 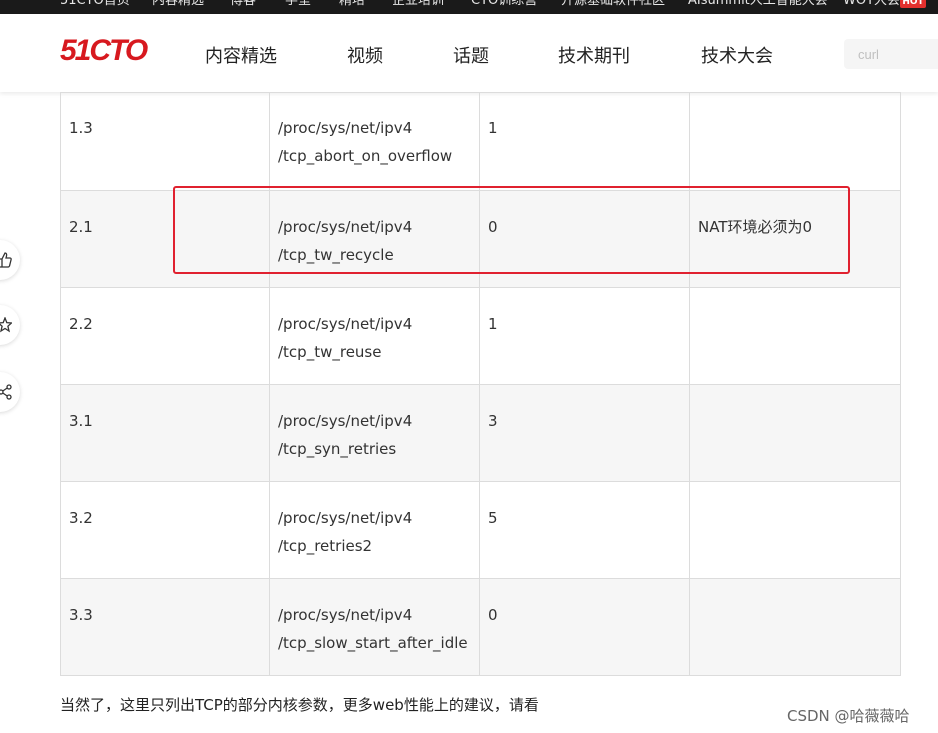 I want to click on nav-item-video: 视频, so click(x=365, y=55).